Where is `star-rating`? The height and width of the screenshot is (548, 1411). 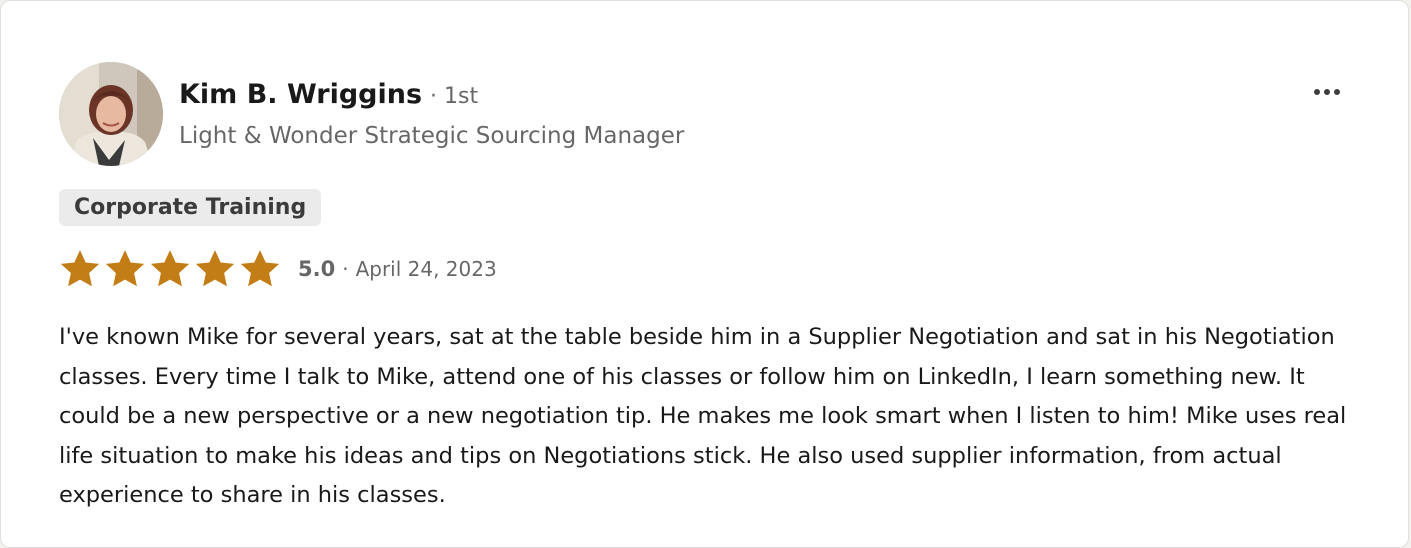
star-rating is located at coordinates (170, 269).